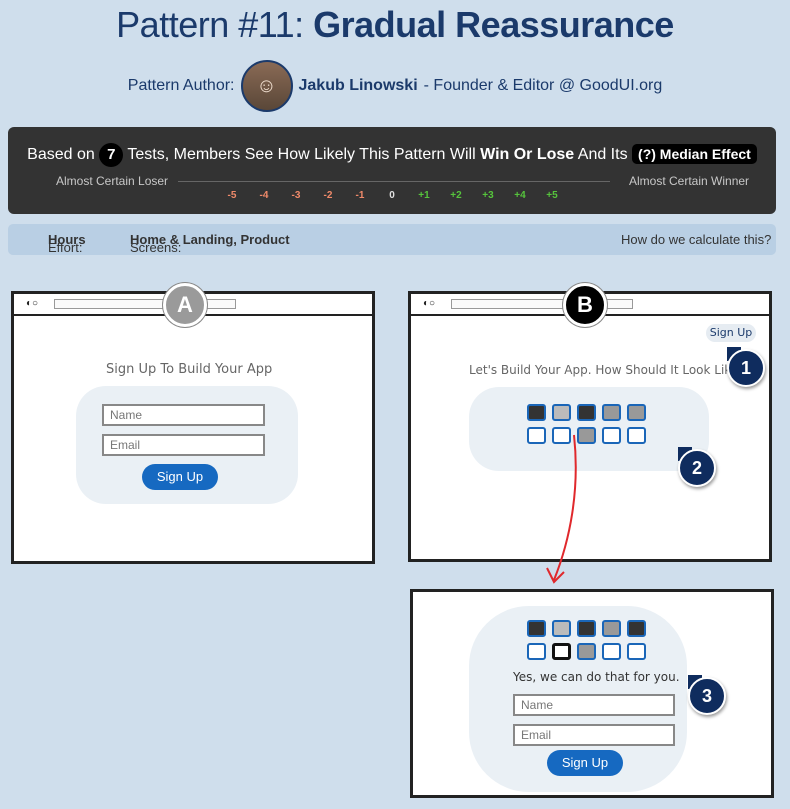  Describe the element at coordinates (358, 86) in the screenshot. I see `author-name-link: Jakub Linowski` at that location.